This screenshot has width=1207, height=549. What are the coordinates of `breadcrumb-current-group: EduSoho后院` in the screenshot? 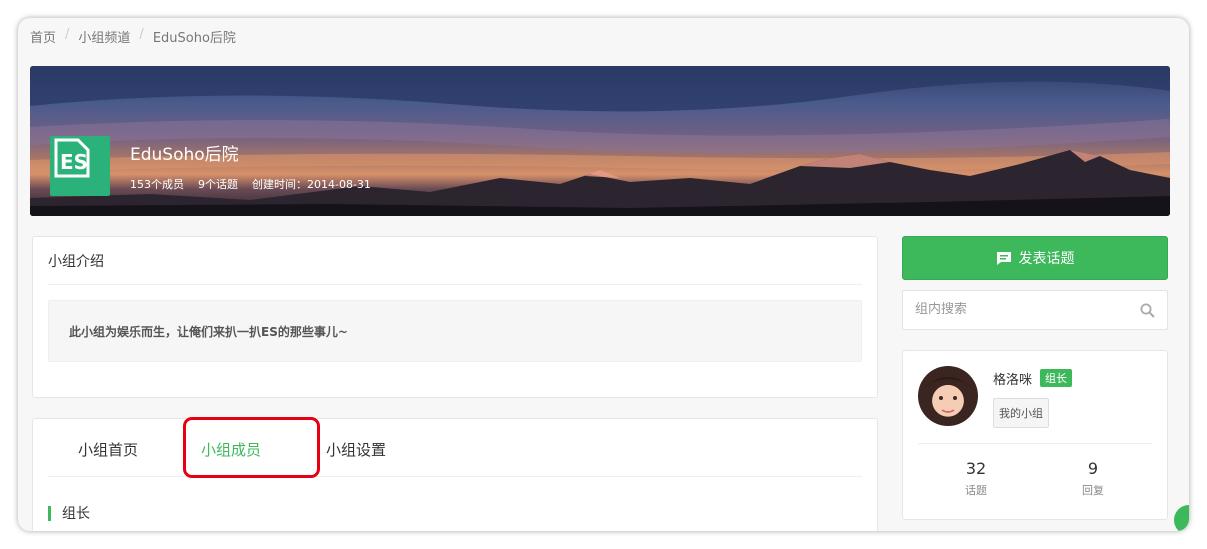 It's located at (194, 38).